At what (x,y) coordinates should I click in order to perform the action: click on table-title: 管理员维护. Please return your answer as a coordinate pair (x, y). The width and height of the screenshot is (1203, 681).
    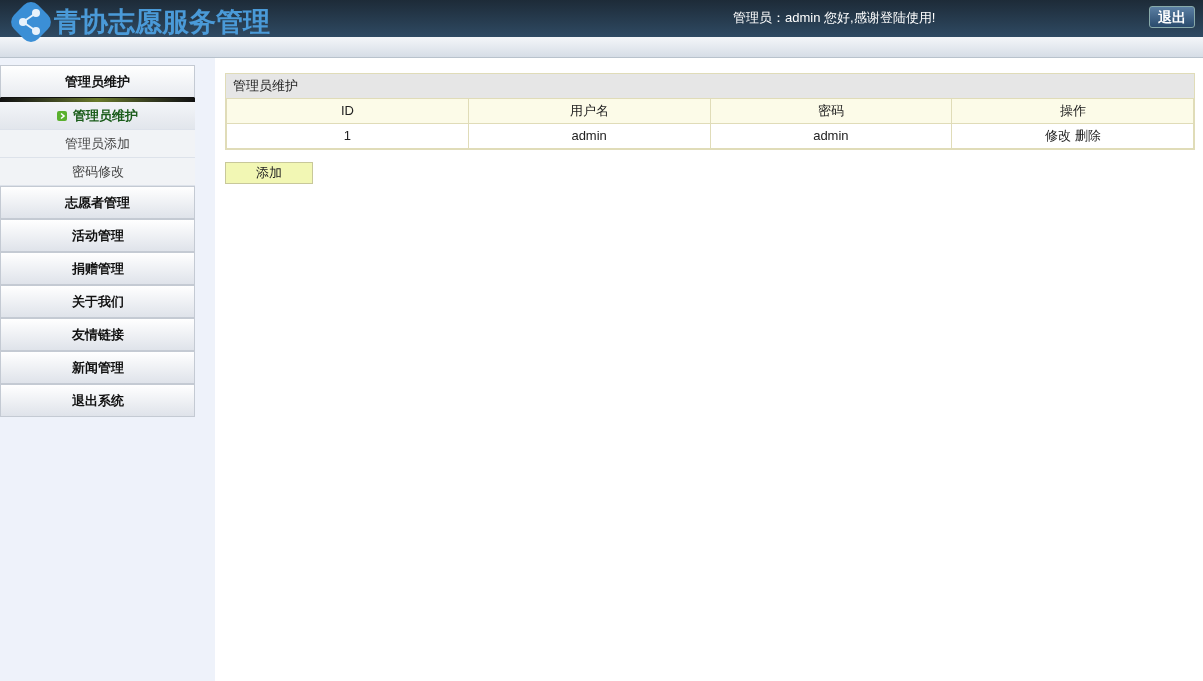
    Looking at the image, I should click on (710, 86).